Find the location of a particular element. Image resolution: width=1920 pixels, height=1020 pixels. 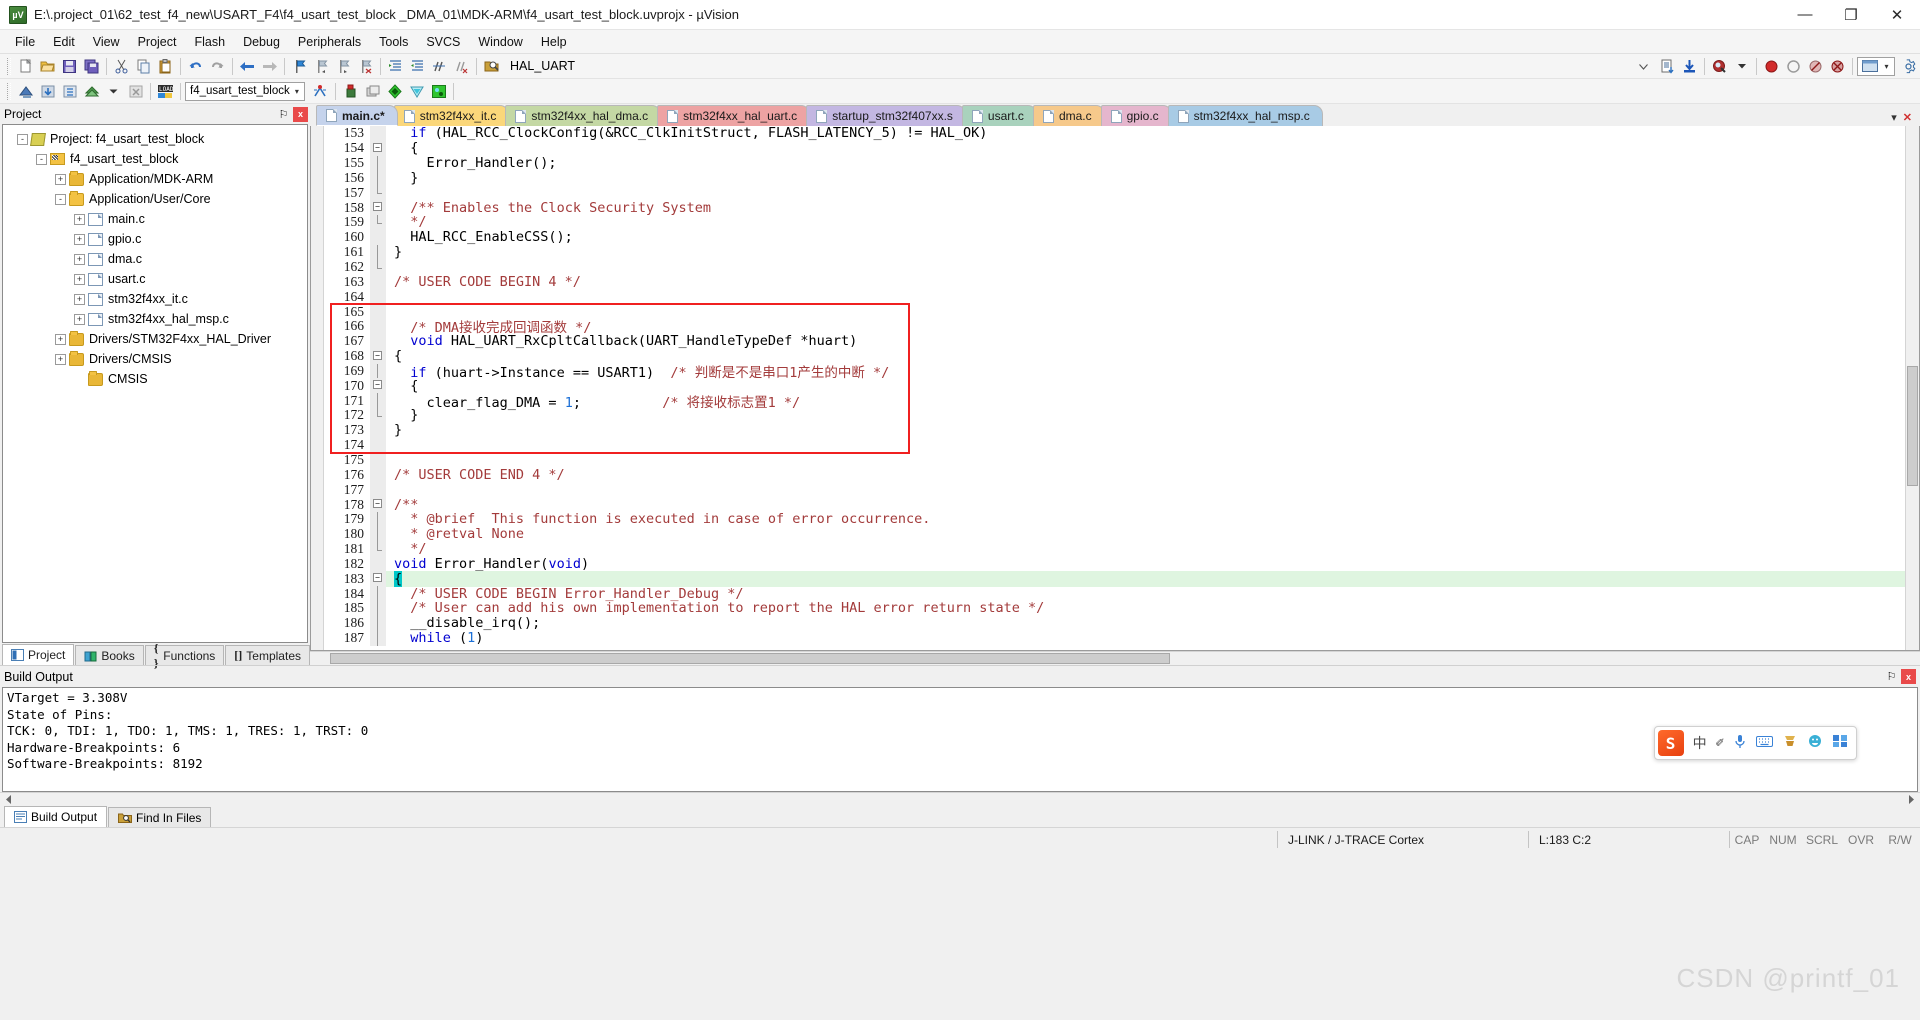

build-icon is located at coordinates (47, 91).